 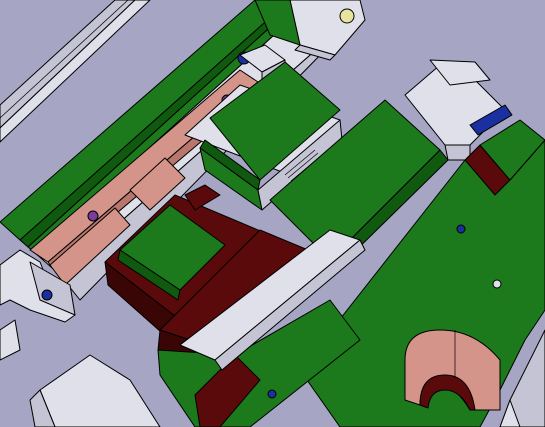 What do you see at coordinates (93, 216) in the screenshot?
I see `purple-bolt-head-icon` at bounding box center [93, 216].